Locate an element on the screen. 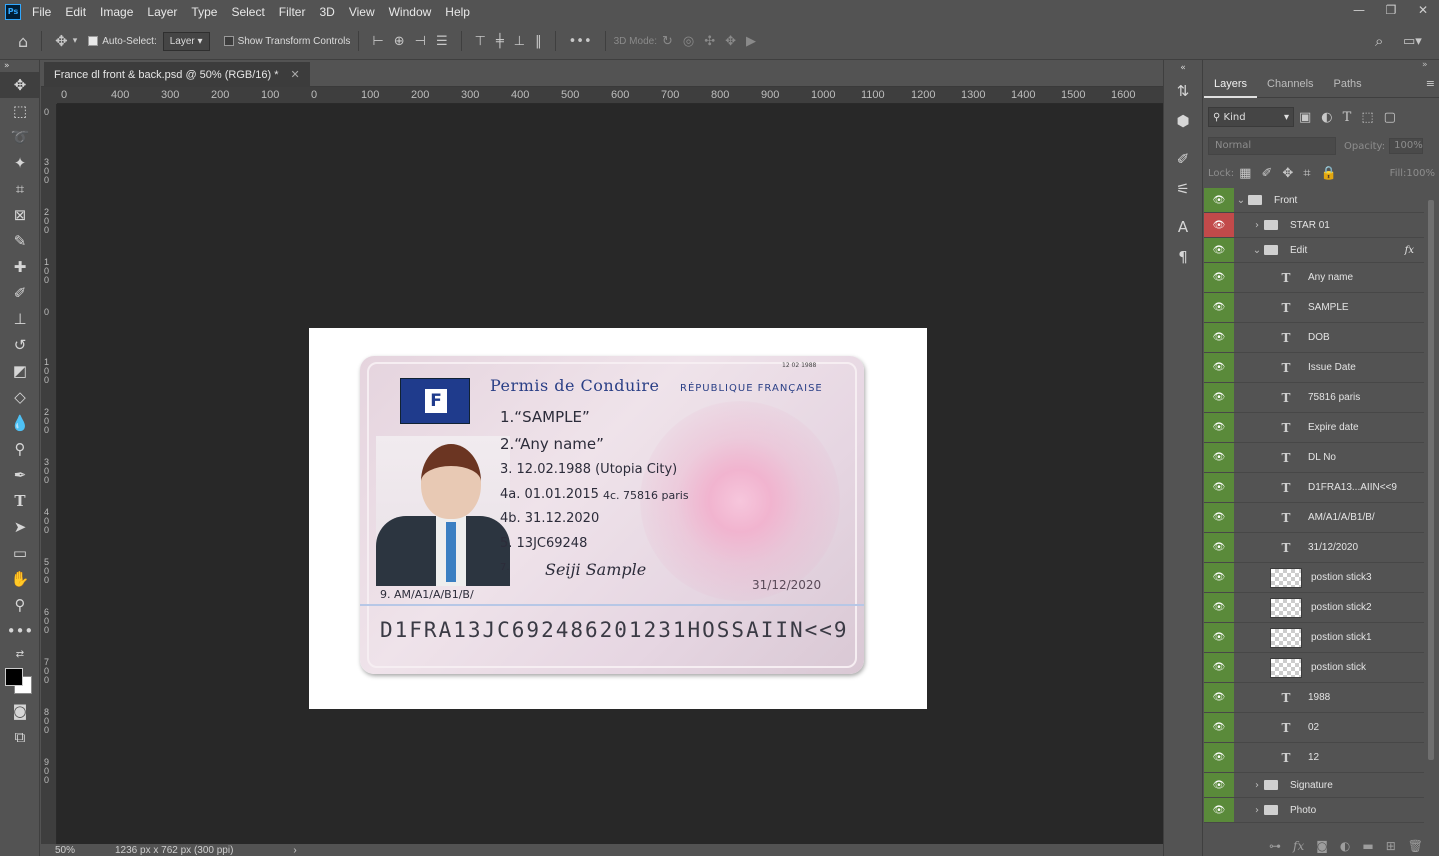  scrollbar-thumb is located at coordinates (1431, 480).